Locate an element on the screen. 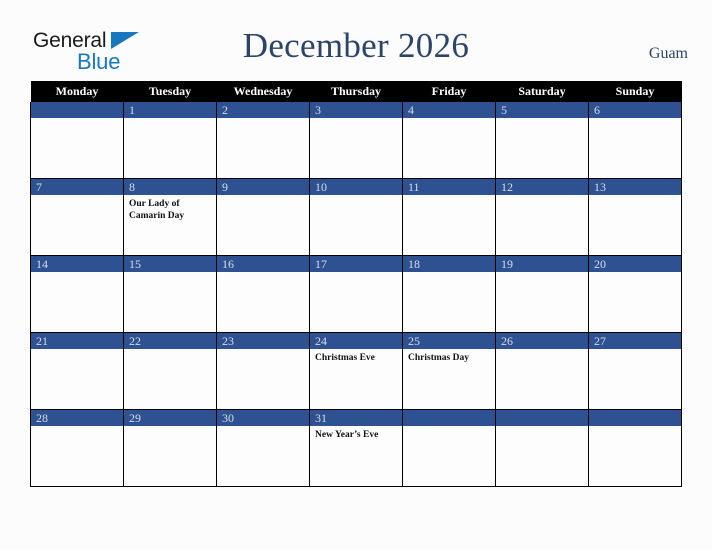  holiday-label: Christmas Day is located at coordinates (438, 358).